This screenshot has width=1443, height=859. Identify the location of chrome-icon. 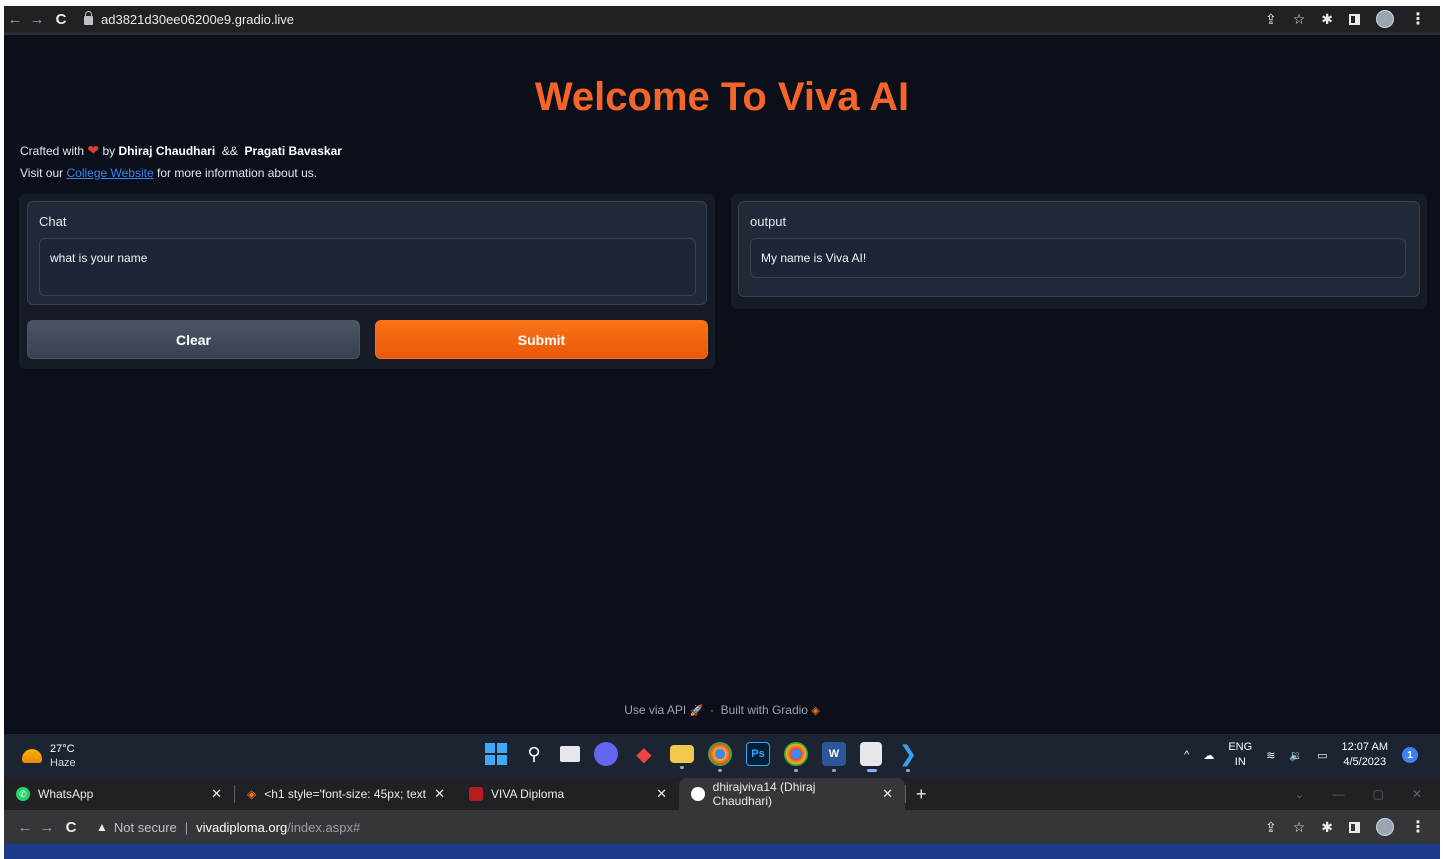
(720, 757).